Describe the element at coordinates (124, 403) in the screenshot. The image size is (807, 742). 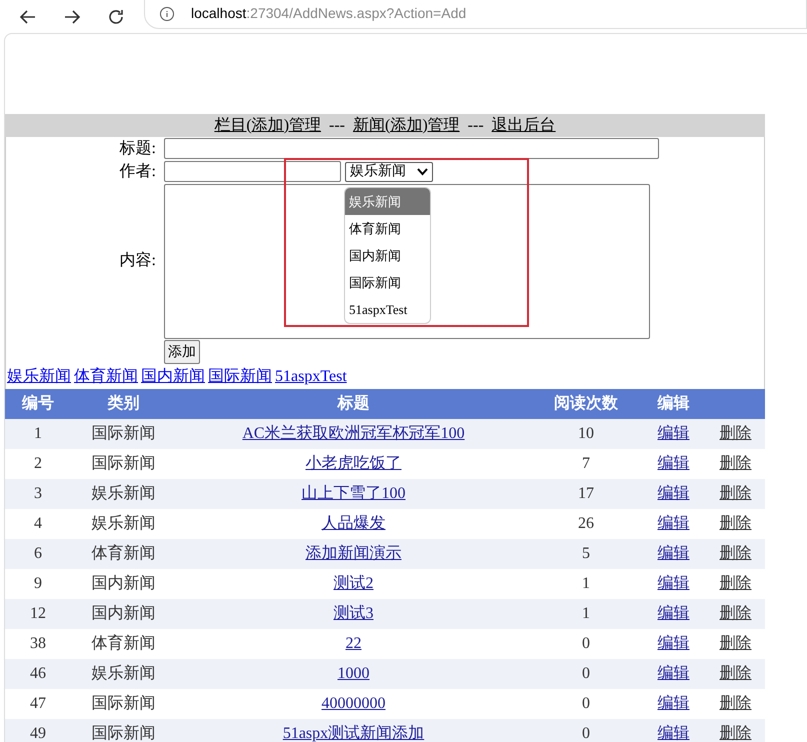
I see `column-header: 类别` at that location.